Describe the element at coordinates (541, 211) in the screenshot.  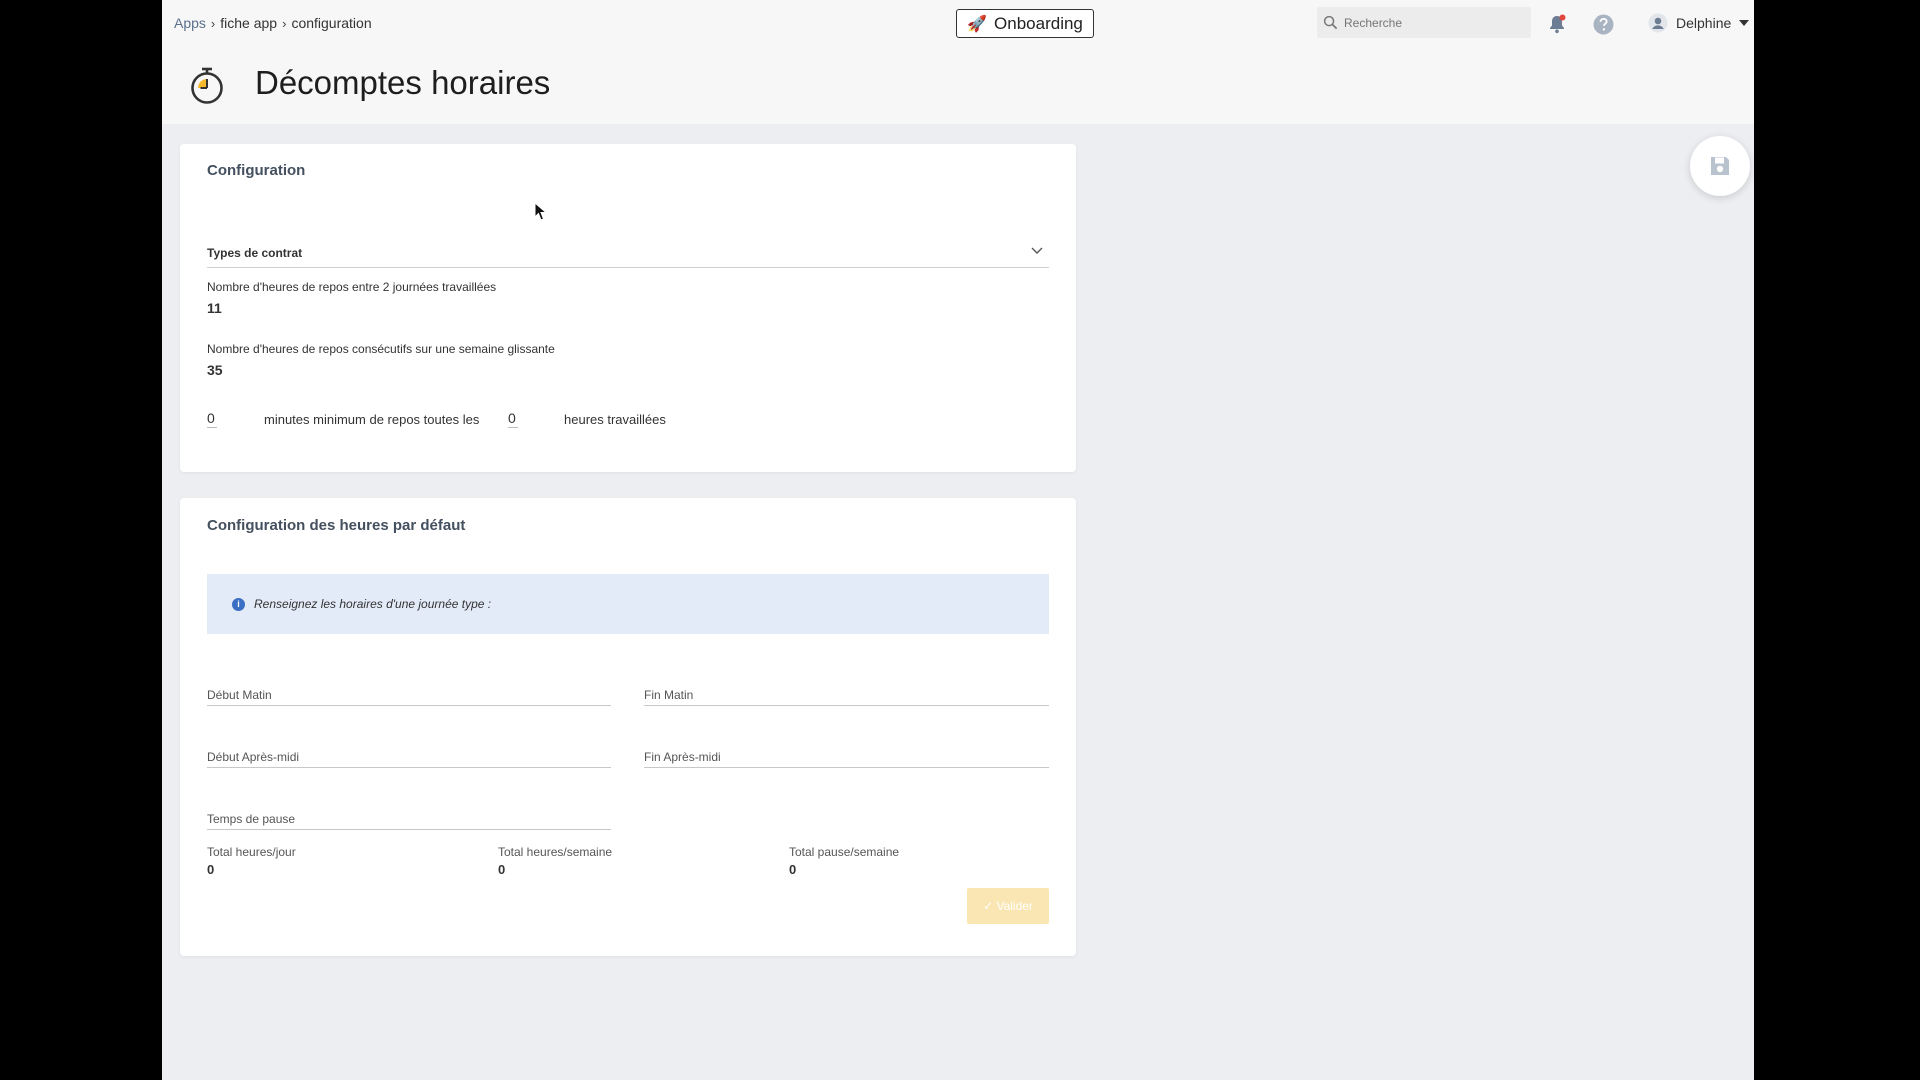
I see `mouse-cursor-icon` at that location.